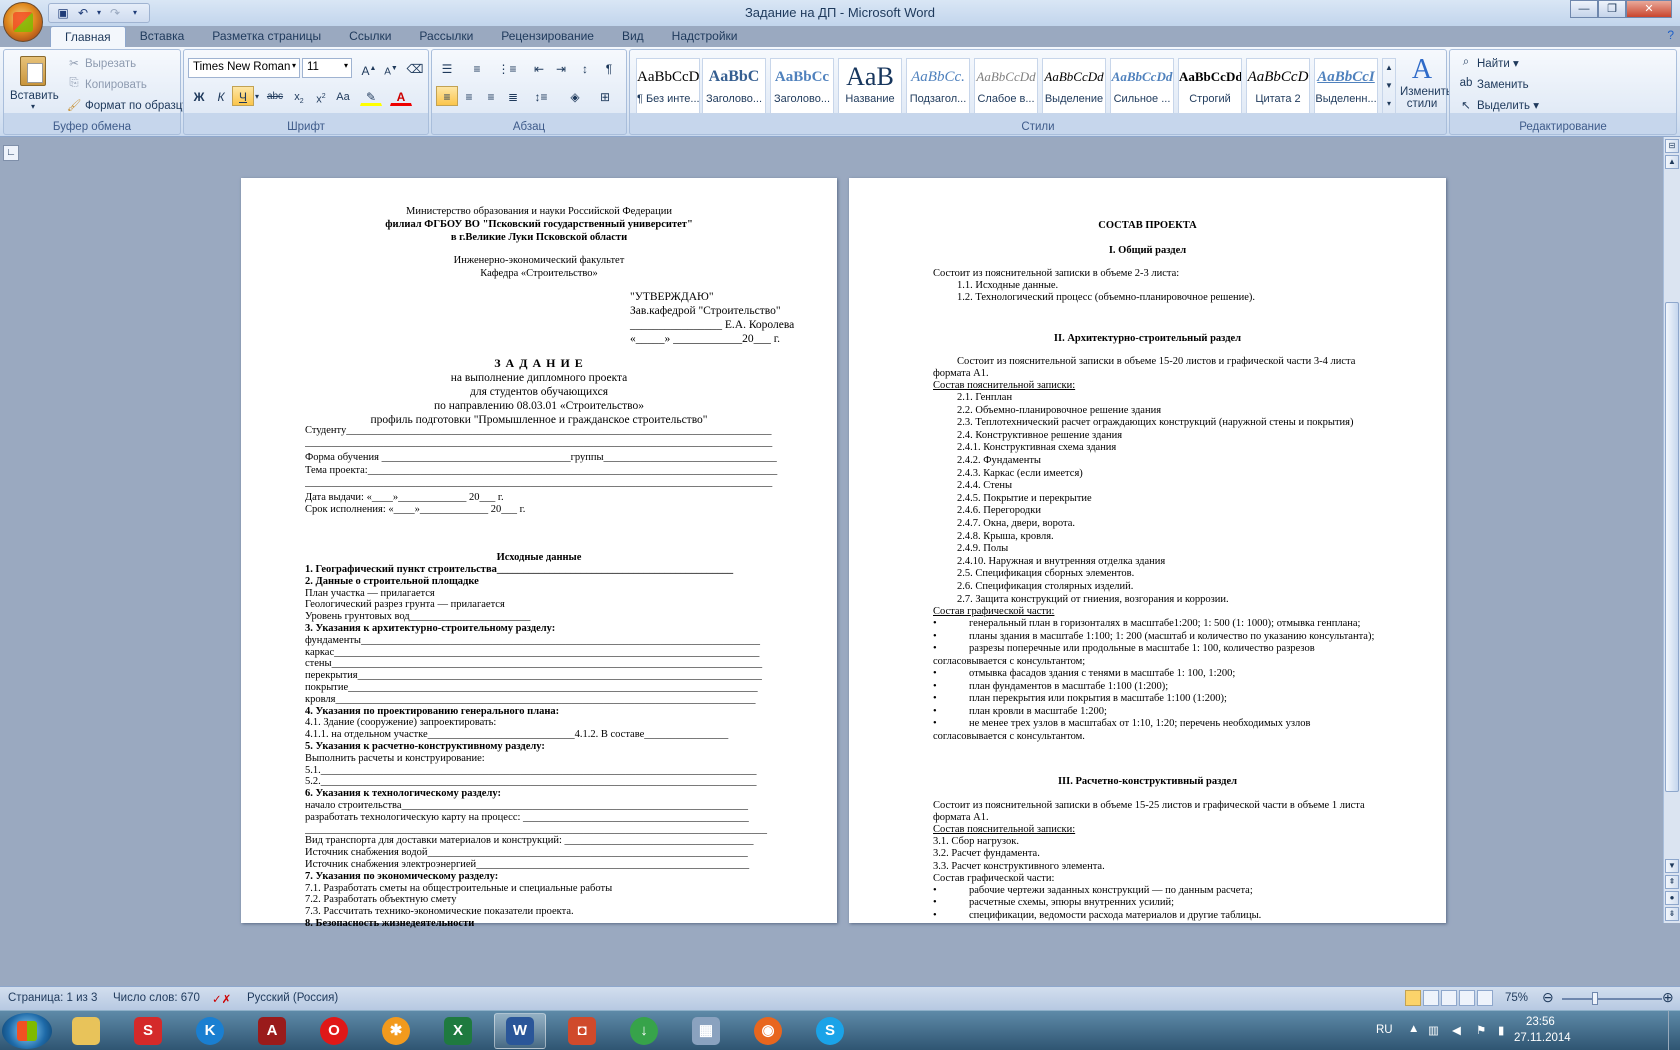 This screenshot has width=1680, height=1050. Describe the element at coordinates (1485, 998) in the screenshot. I see `draft-icon` at that location.